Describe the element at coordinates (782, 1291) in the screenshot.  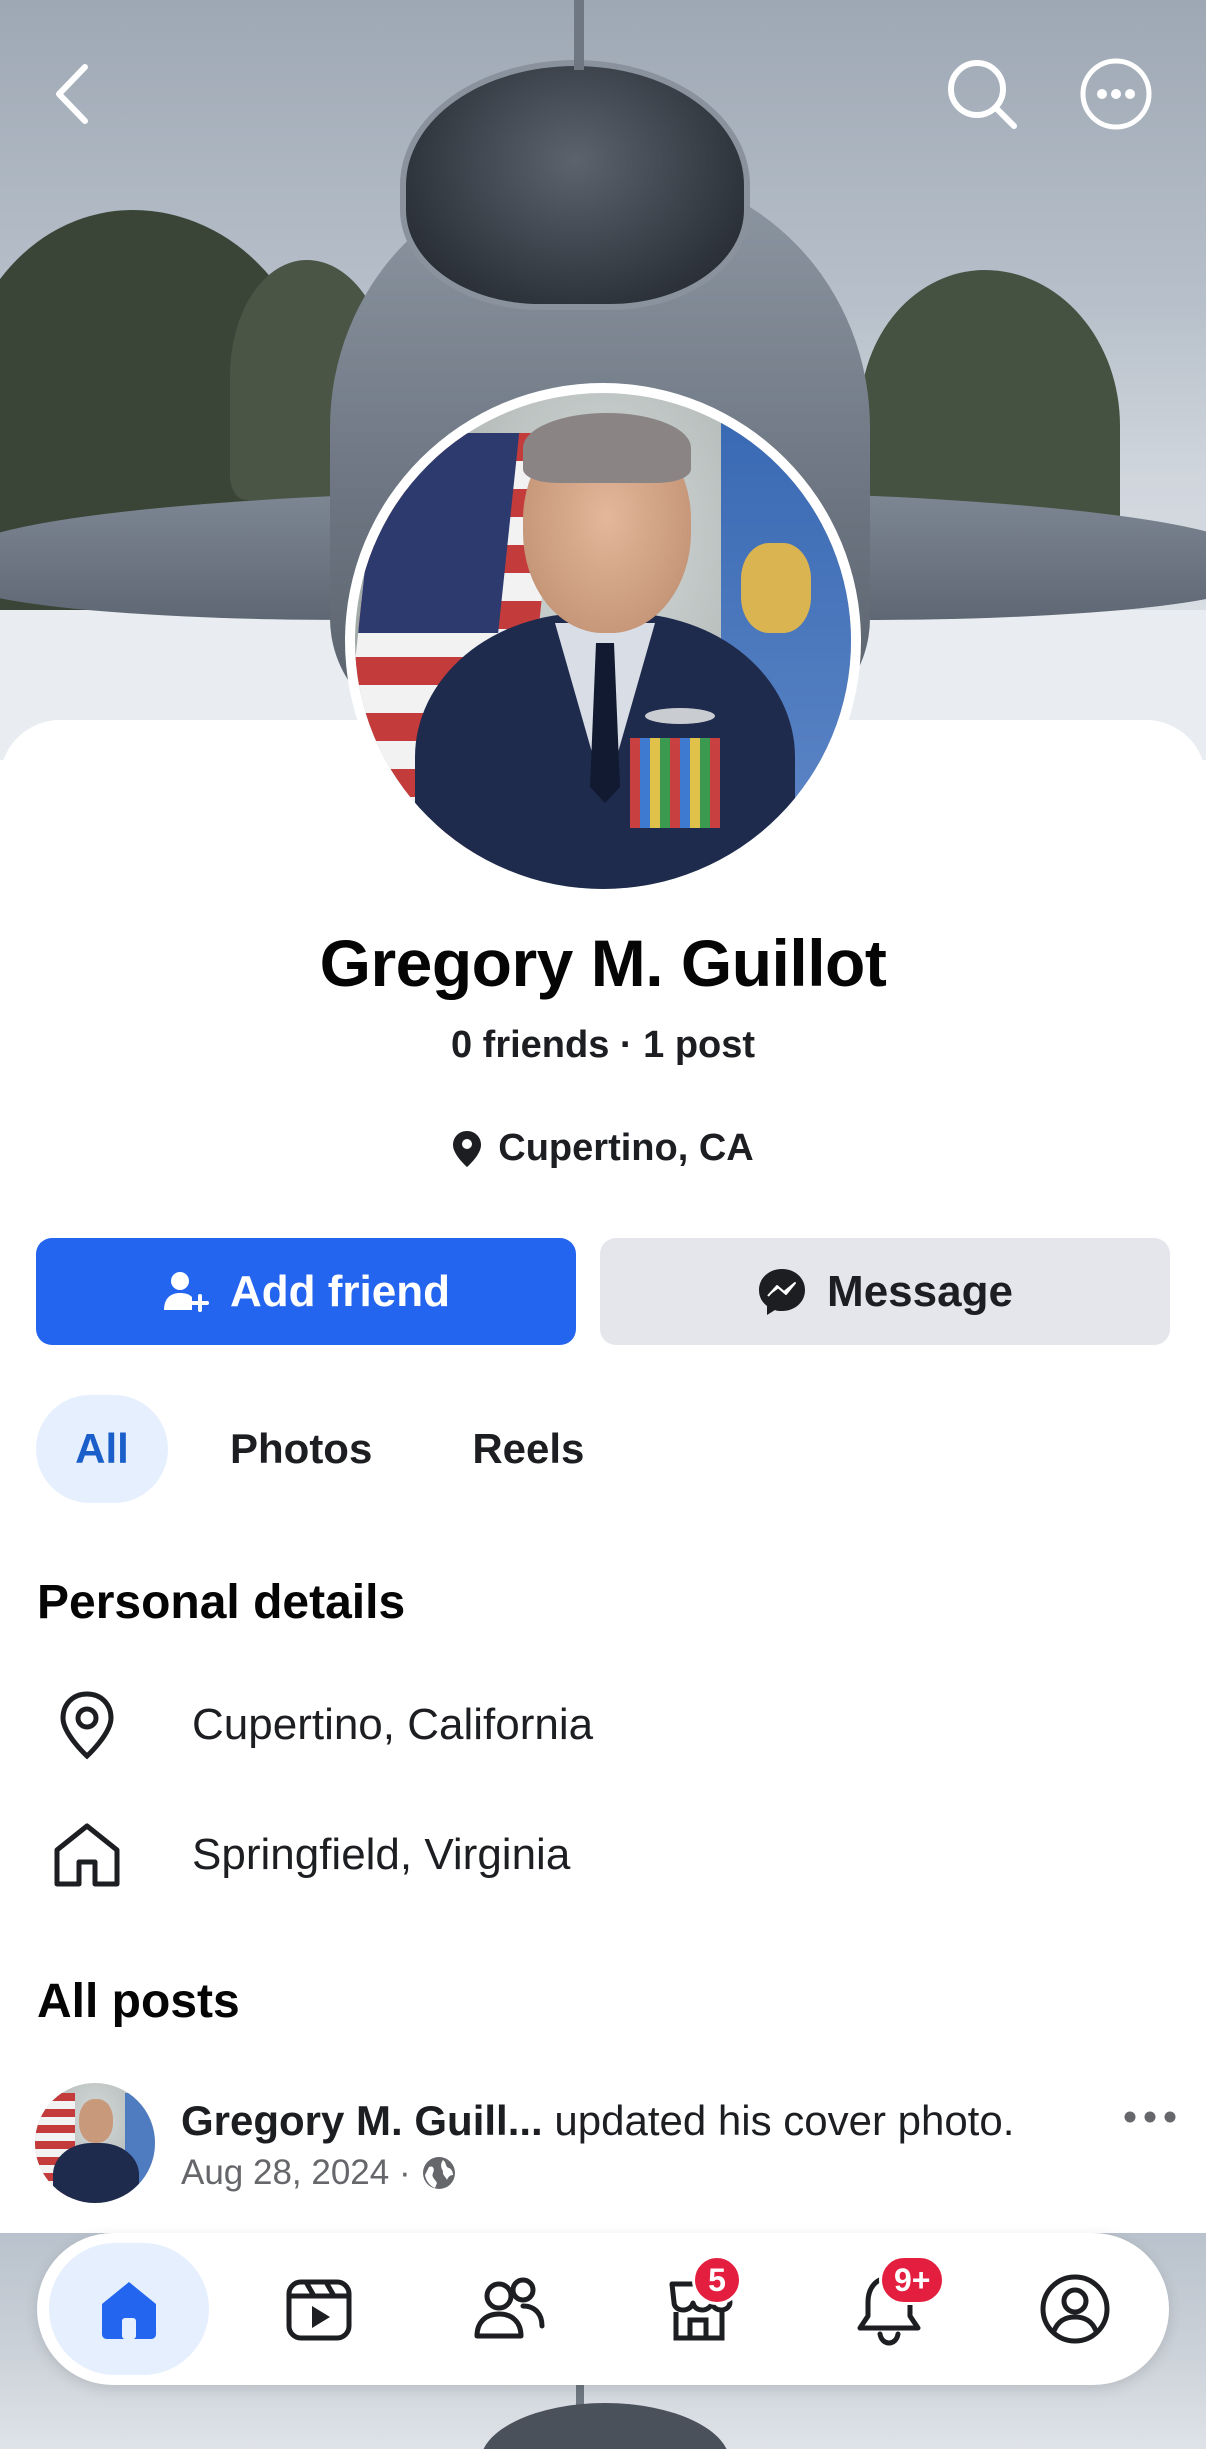
I see `messenger-icon` at that location.